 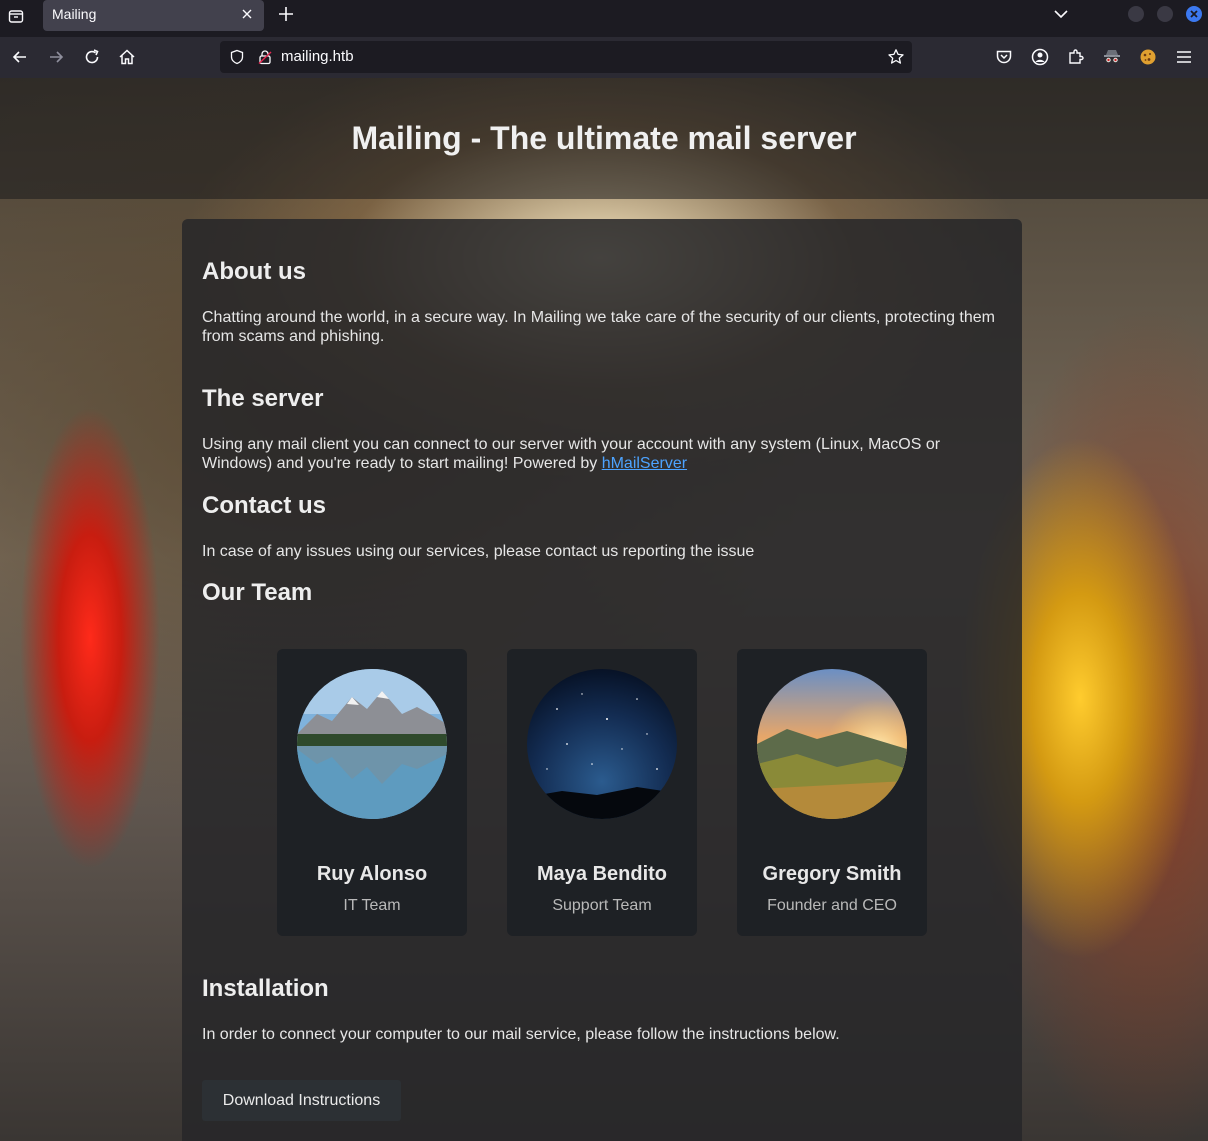 What do you see at coordinates (1184, 57) in the screenshot?
I see `menu-hamburger-icon` at bounding box center [1184, 57].